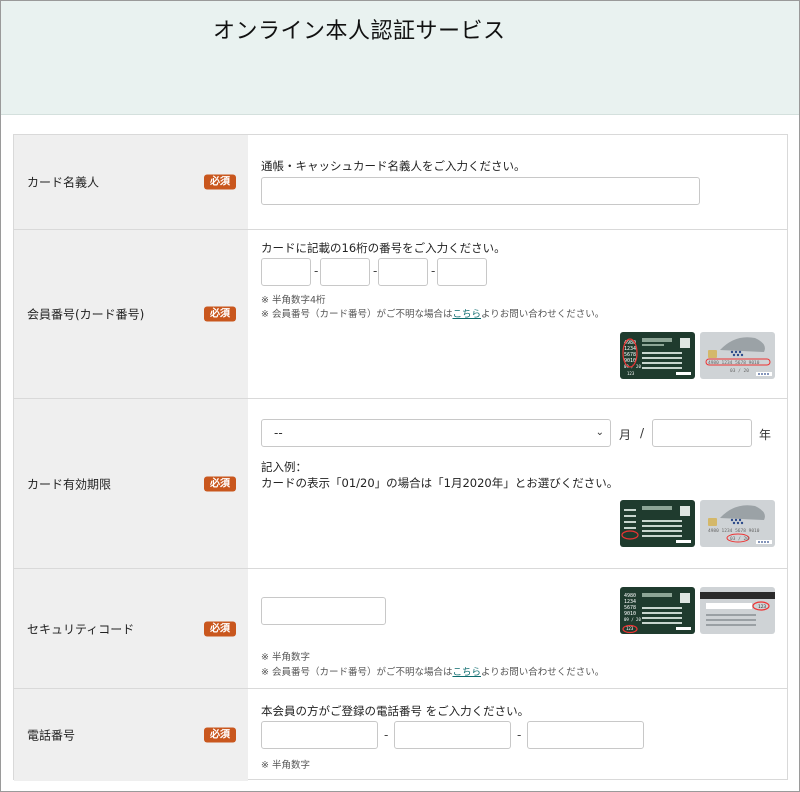 The width and height of the screenshot is (800, 792). What do you see at coordinates (81, 629) in the screenshot?
I see `security-code-label: セキュリティコード` at bounding box center [81, 629].